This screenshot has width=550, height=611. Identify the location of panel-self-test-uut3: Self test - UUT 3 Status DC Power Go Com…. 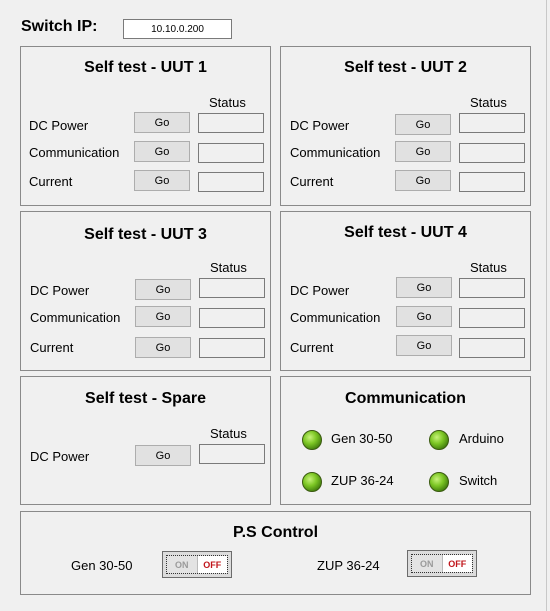
(145, 291).